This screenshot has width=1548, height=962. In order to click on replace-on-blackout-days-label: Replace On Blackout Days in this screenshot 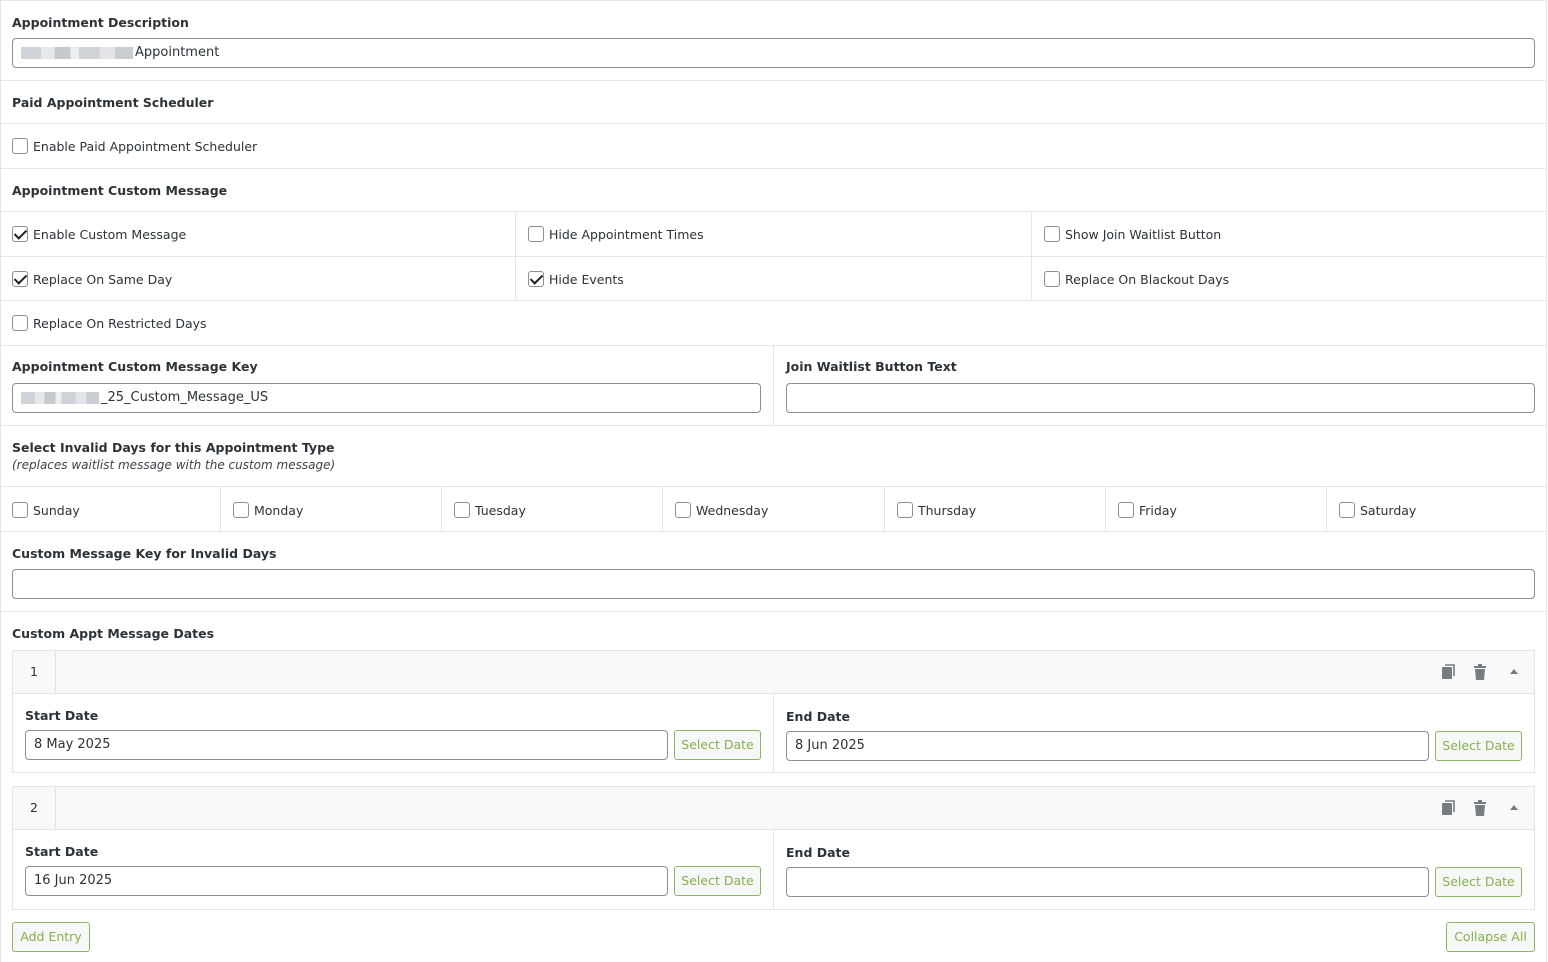, I will do `click(1147, 279)`.